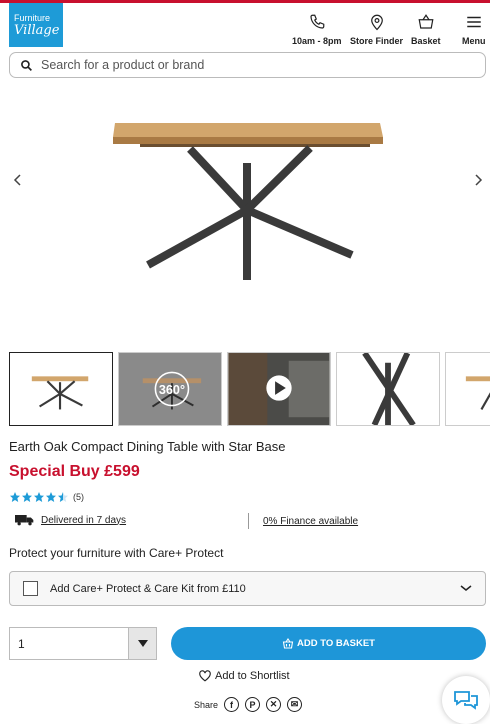 The width and height of the screenshot is (490, 724). I want to click on add-to-basket-label: ADD TO BASKET, so click(336, 643).